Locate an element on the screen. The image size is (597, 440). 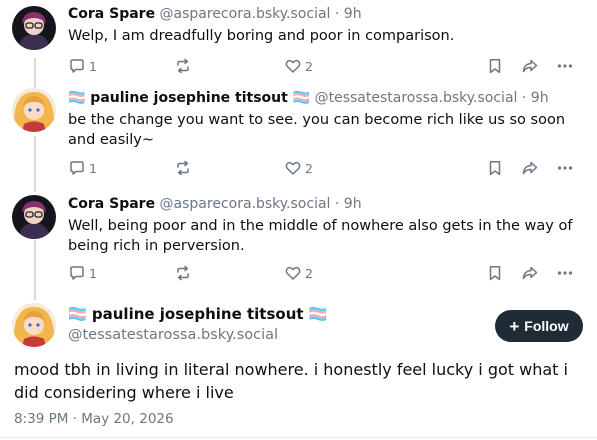
follow-label: Follow is located at coordinates (546, 326).